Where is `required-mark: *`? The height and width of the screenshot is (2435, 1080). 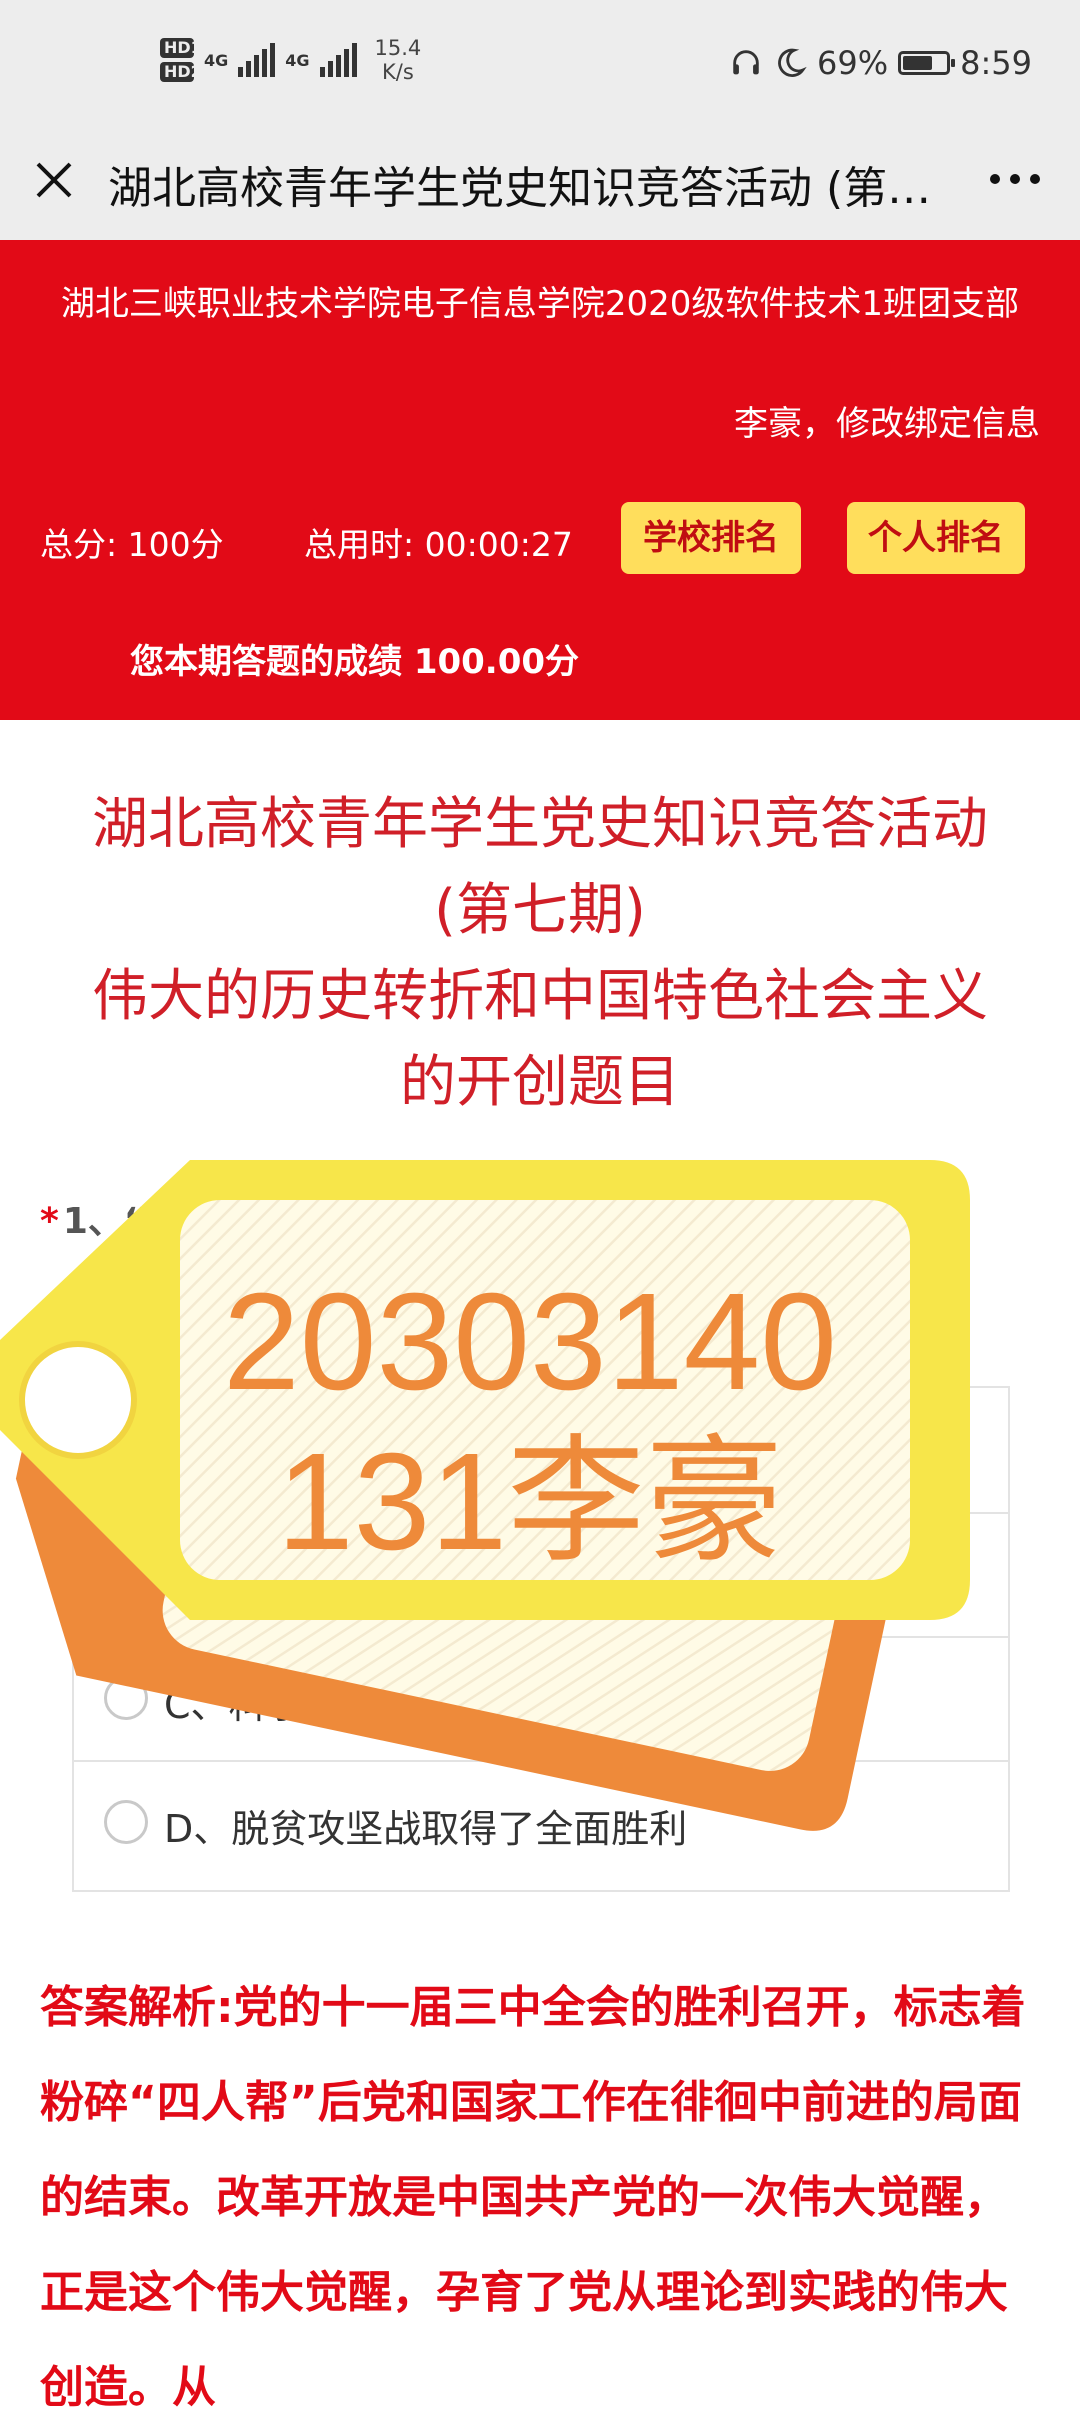 required-mark: * is located at coordinates (49, 1221).